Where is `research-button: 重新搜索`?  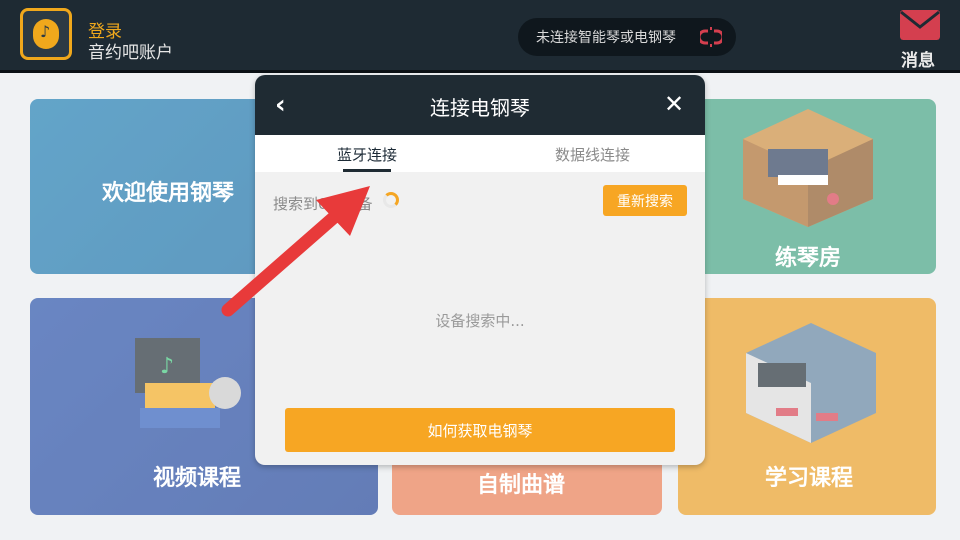
research-button: 重新搜索 is located at coordinates (645, 200).